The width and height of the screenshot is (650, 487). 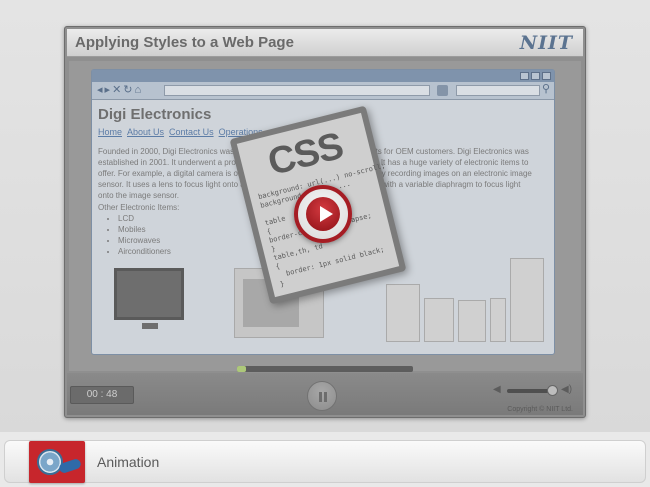 I want to click on pause-button, so click(x=322, y=396).